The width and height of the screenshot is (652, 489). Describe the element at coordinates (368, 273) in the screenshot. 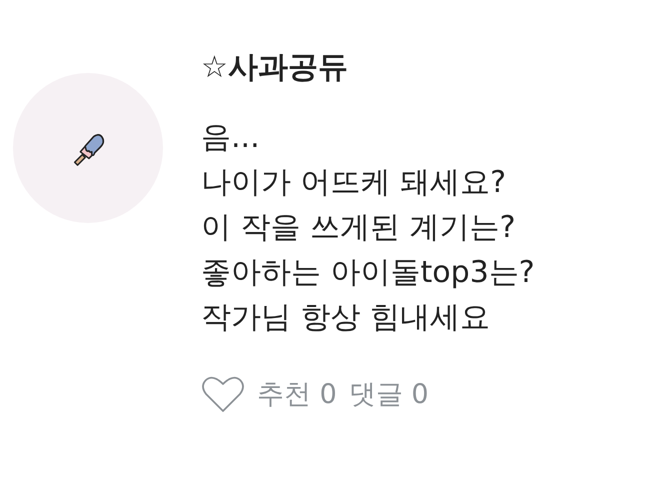

I see `comment-line: 좋아하는 아이돌top3는?` at that location.